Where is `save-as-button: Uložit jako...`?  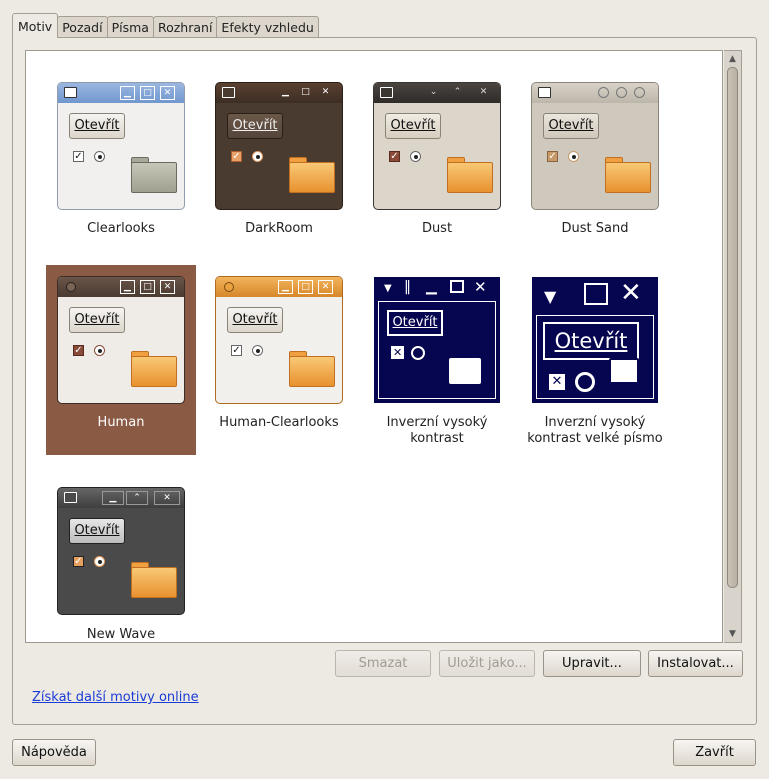 save-as-button: Uložit jako... is located at coordinates (487, 663).